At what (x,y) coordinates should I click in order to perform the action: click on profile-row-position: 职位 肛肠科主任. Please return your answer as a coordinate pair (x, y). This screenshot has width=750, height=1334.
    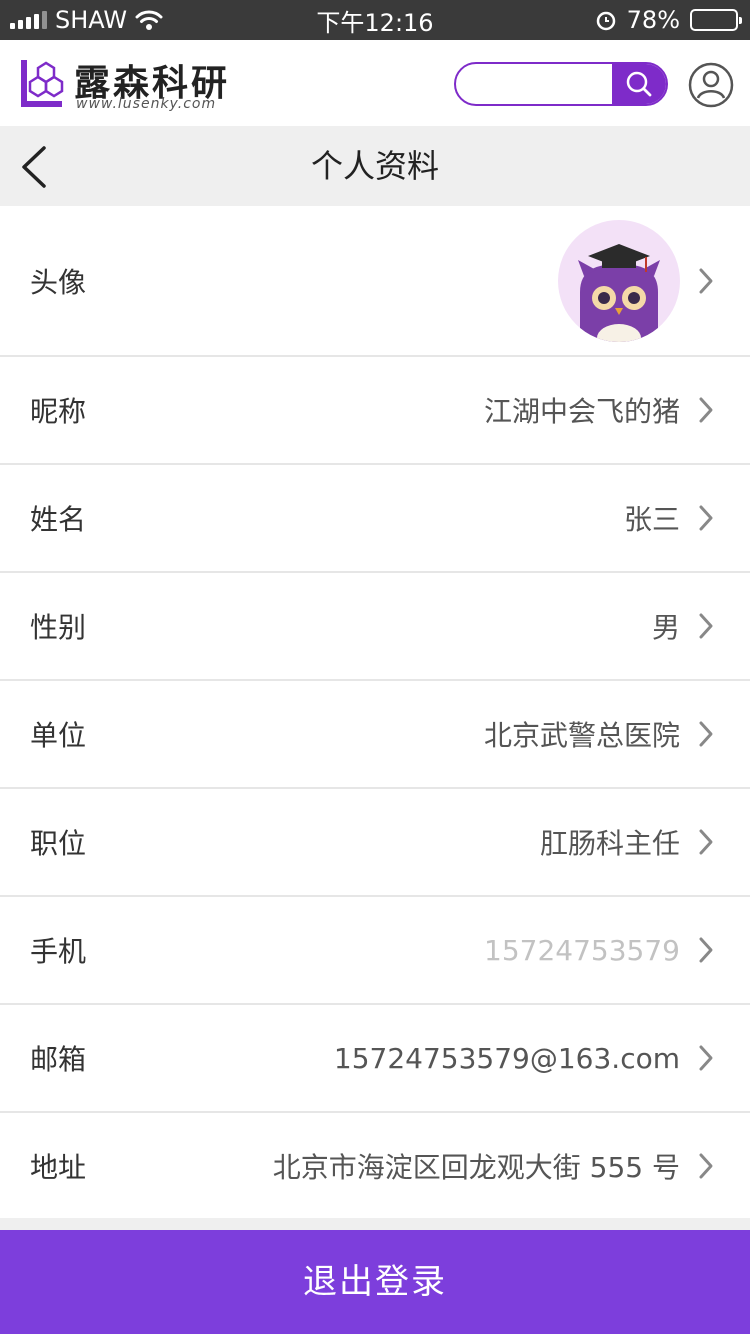
    Looking at the image, I should click on (375, 843).